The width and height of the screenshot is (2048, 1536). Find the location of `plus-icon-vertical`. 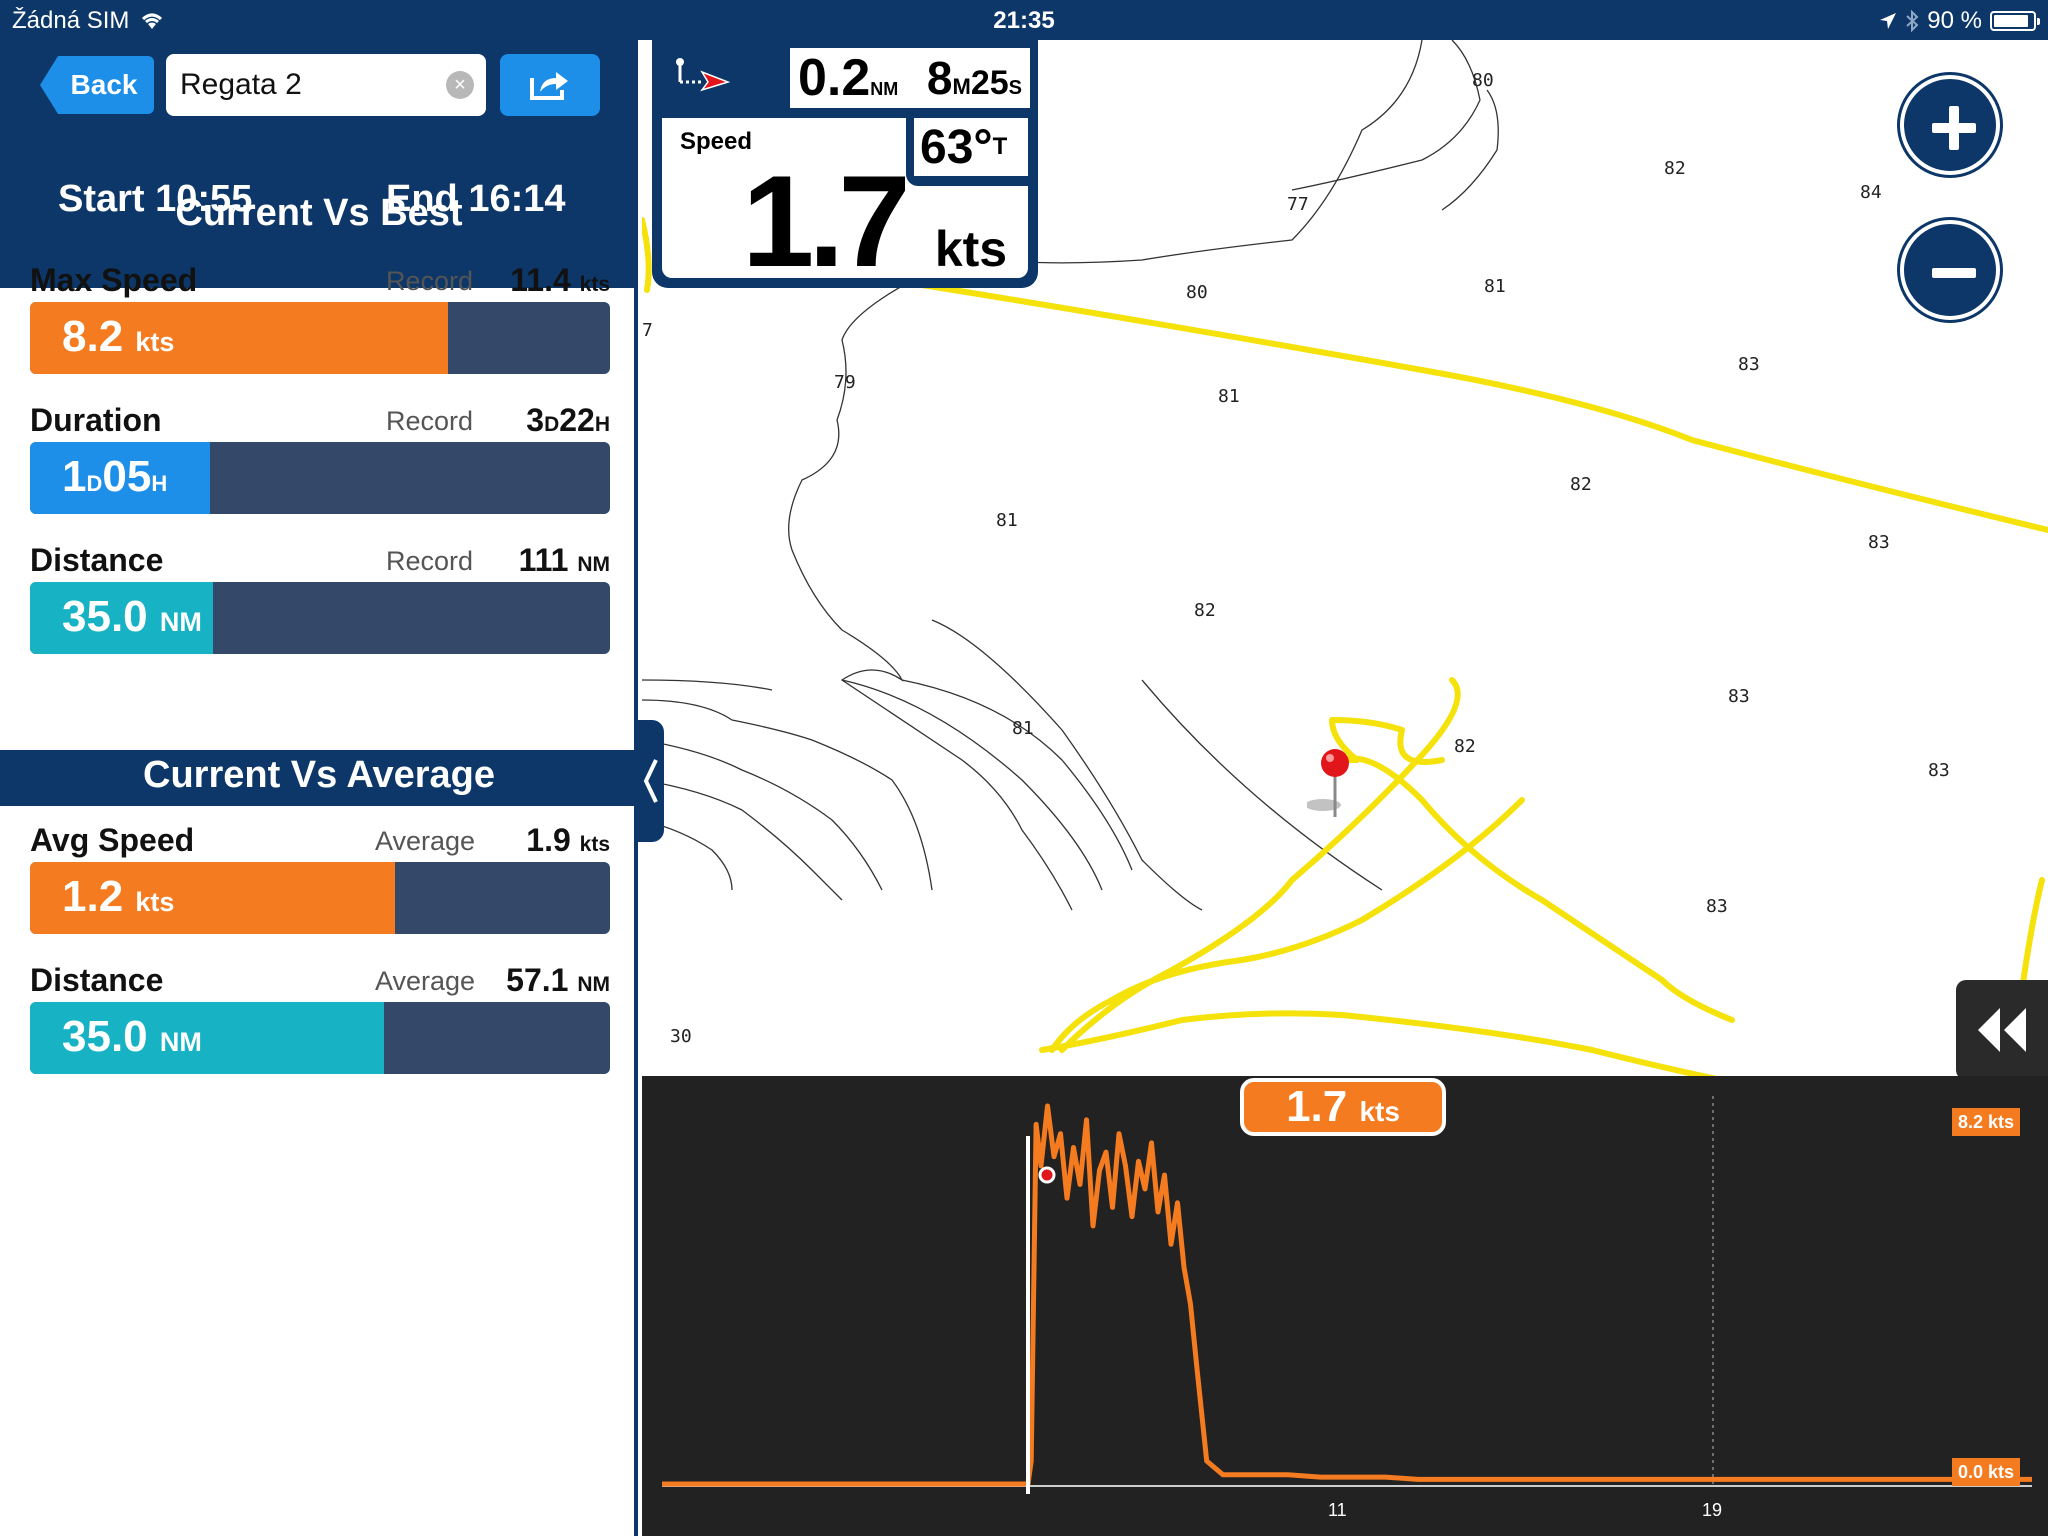

plus-icon-vertical is located at coordinates (1954, 128).